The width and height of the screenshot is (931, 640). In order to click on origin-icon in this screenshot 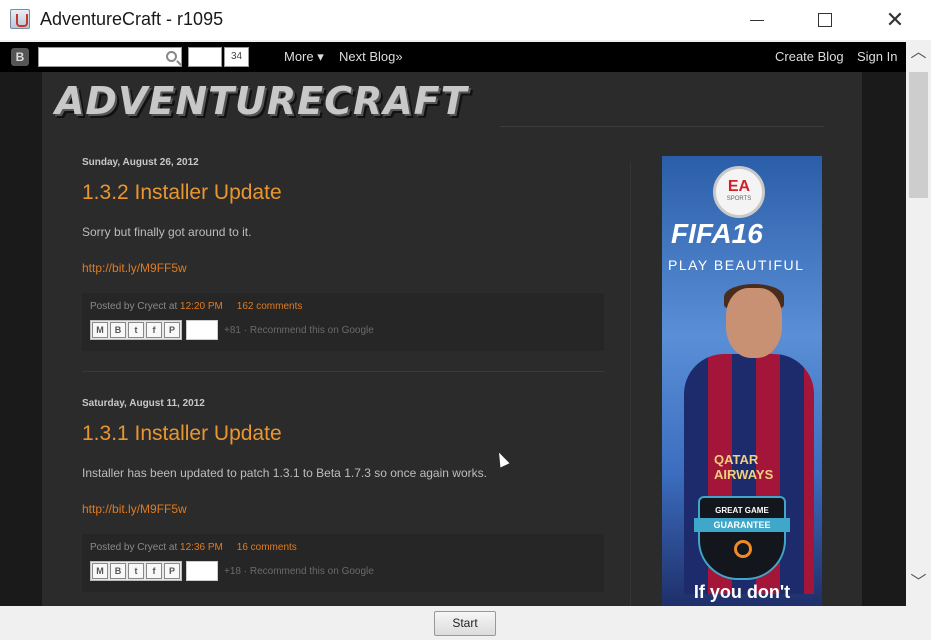, I will do `click(743, 549)`.